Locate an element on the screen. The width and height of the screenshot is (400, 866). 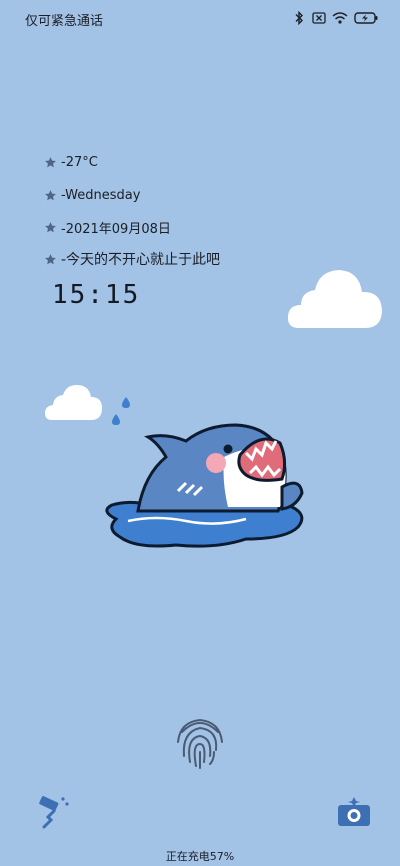
date-text: -2021年09月08日 is located at coordinates (116, 229).